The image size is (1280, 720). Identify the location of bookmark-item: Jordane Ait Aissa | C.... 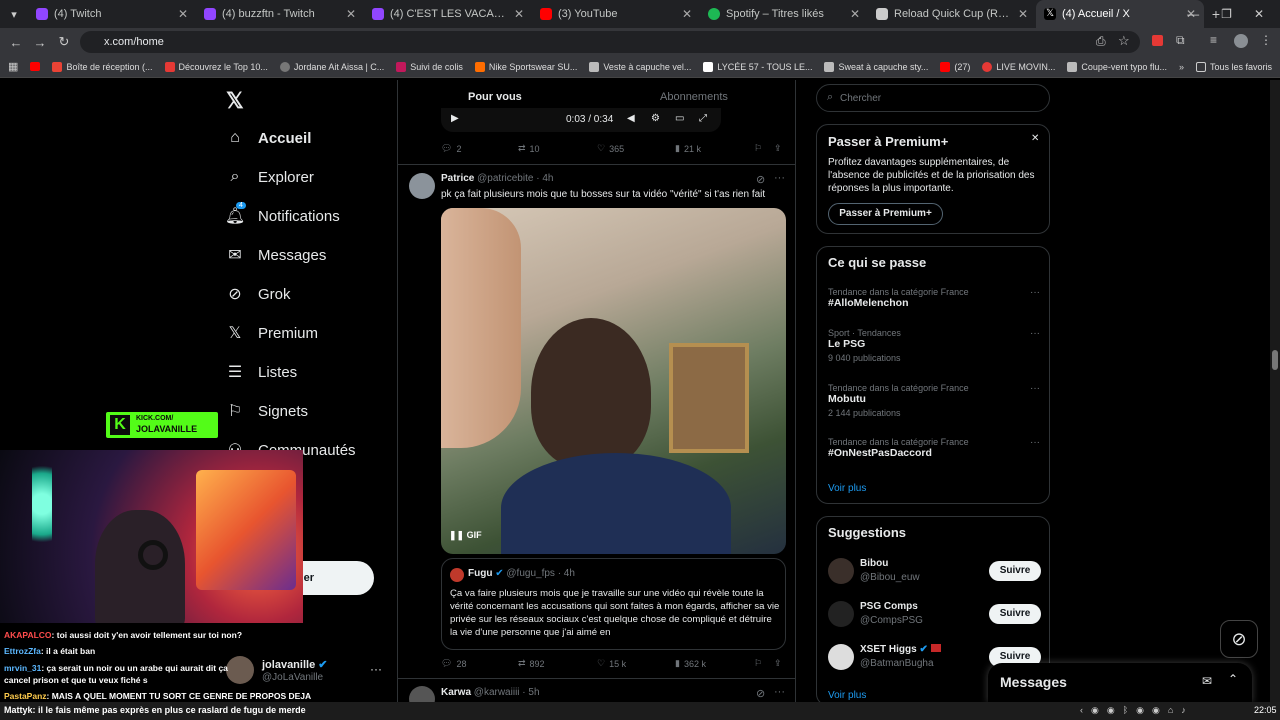
(331, 66).